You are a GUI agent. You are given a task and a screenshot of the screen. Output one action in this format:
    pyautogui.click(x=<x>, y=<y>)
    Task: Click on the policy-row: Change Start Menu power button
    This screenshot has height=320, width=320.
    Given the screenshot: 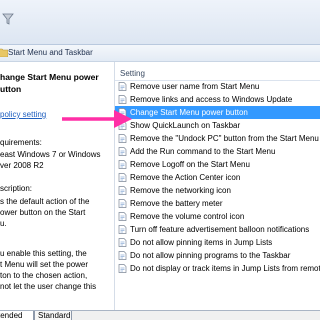 What is the action you would take?
    pyautogui.click(x=217, y=112)
    